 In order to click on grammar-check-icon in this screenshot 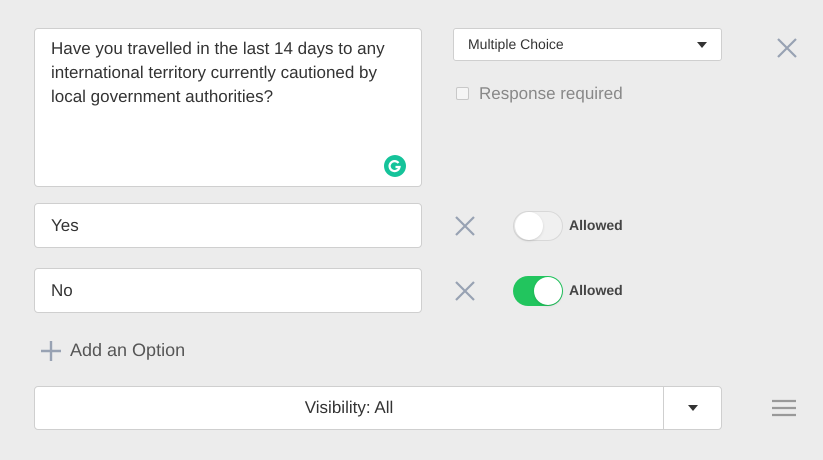, I will do `click(395, 166)`.